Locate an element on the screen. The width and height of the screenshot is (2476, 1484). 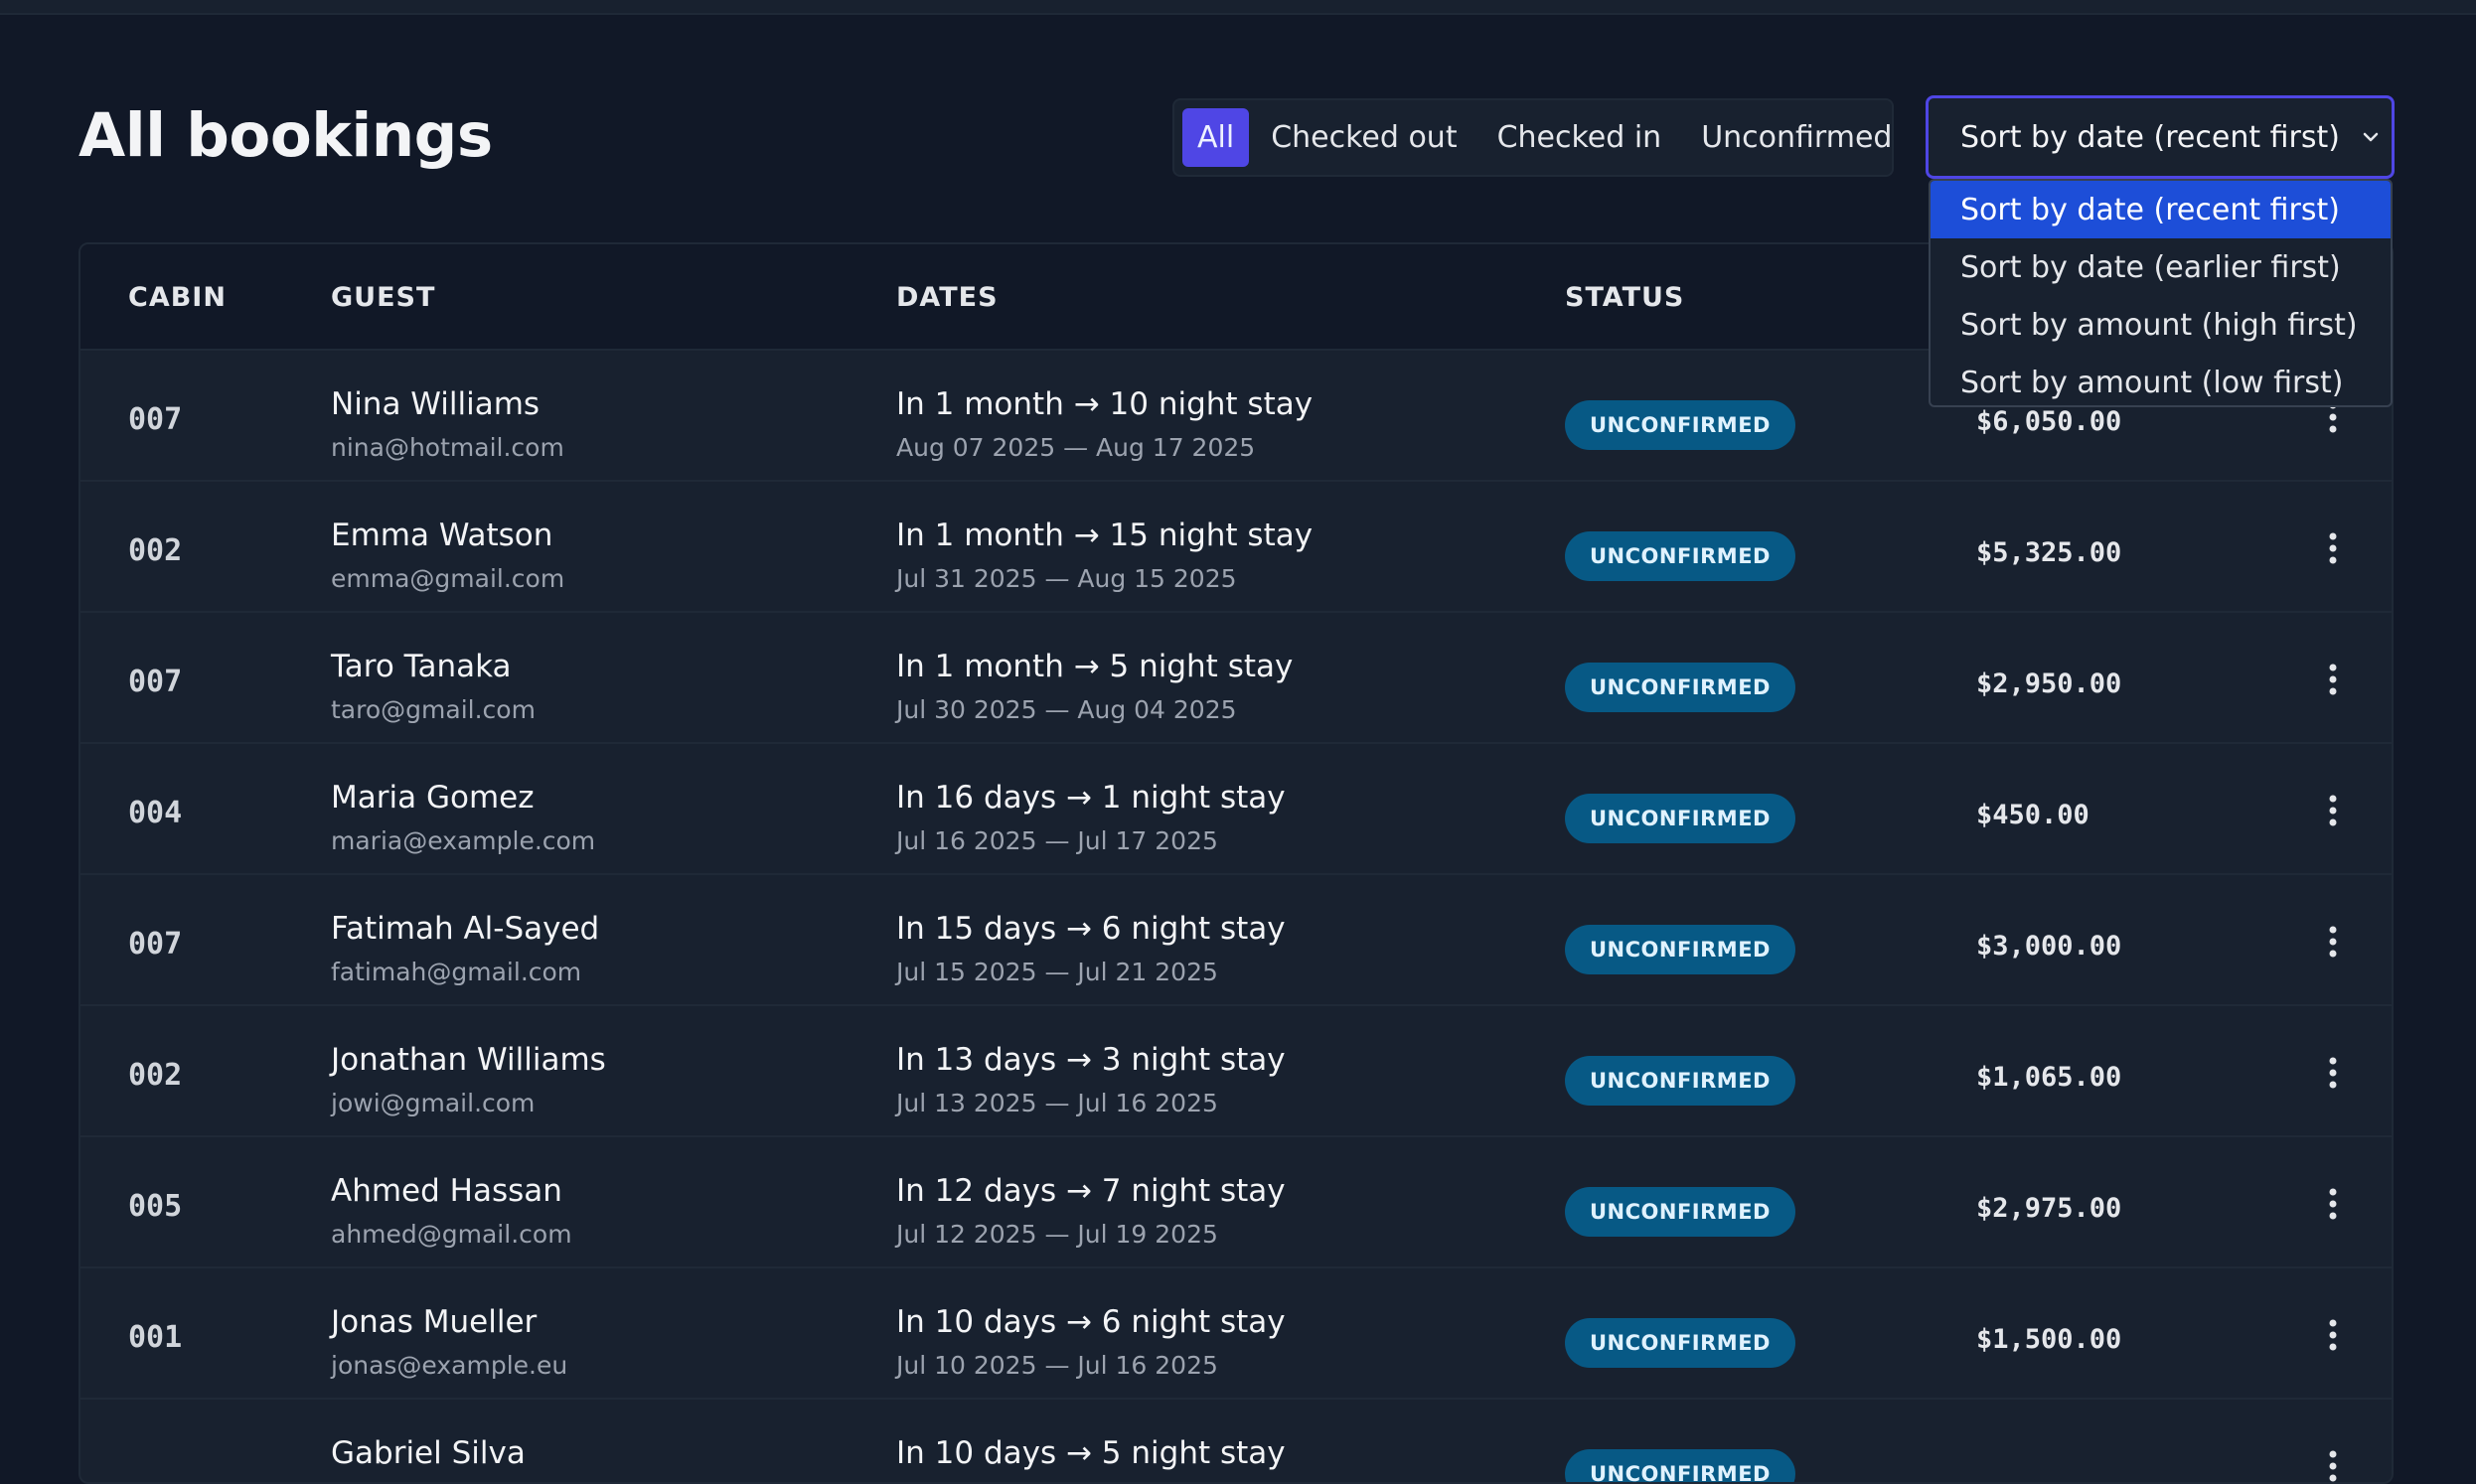
guest-email: emma@gmail.com is located at coordinates (448, 578).